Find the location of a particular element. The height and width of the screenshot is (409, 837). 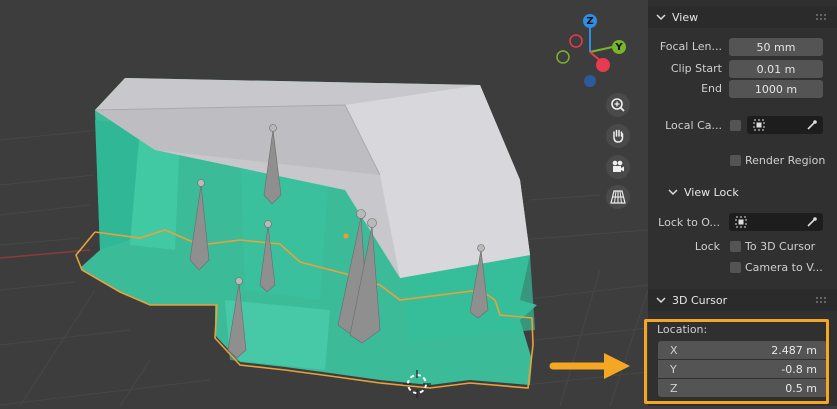

gizmo-y-label: Y is located at coordinates (619, 47).